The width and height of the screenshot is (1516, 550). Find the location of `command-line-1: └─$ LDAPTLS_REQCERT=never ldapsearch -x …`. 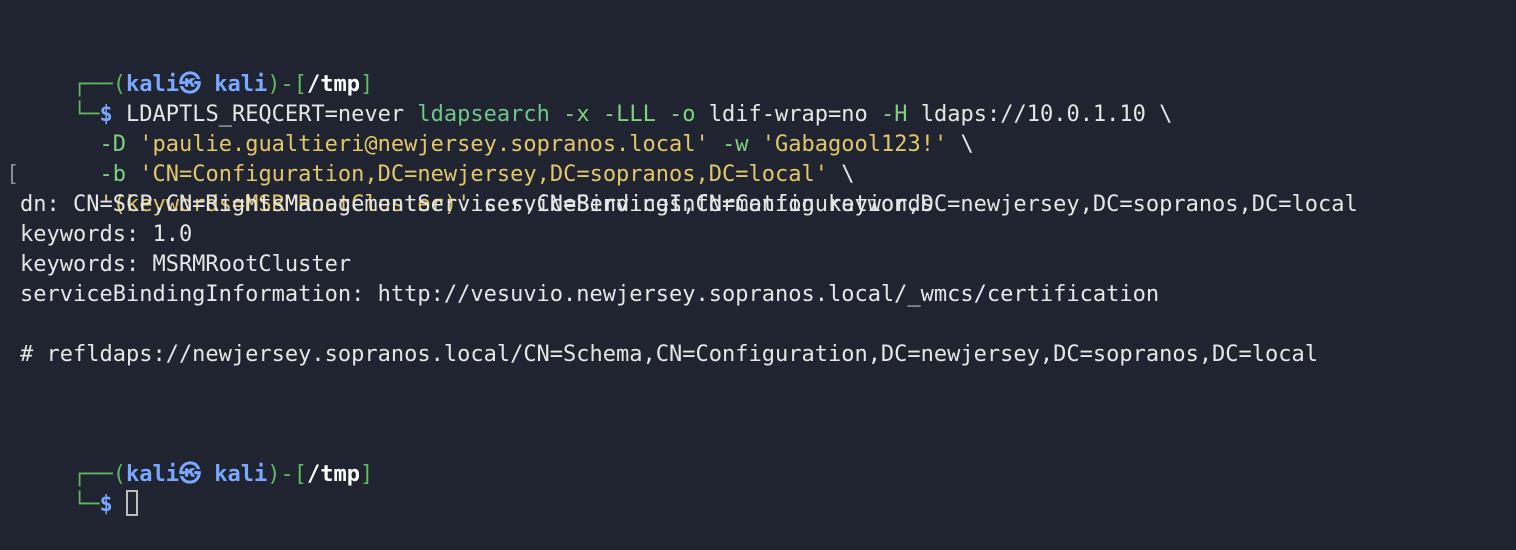

command-line-1: └─$ LDAPTLS_REQCERT=never ldapsearch -x … is located at coordinates (596, 98).